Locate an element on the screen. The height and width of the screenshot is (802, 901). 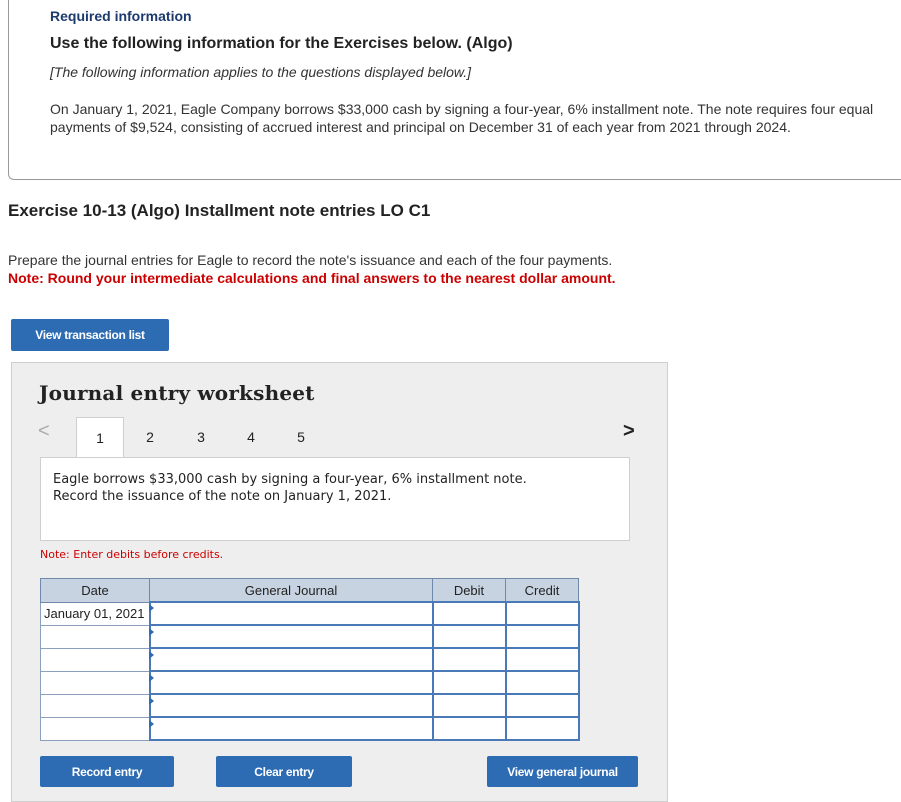
view-transaction-list-button: View transaction list is located at coordinates (90, 335).